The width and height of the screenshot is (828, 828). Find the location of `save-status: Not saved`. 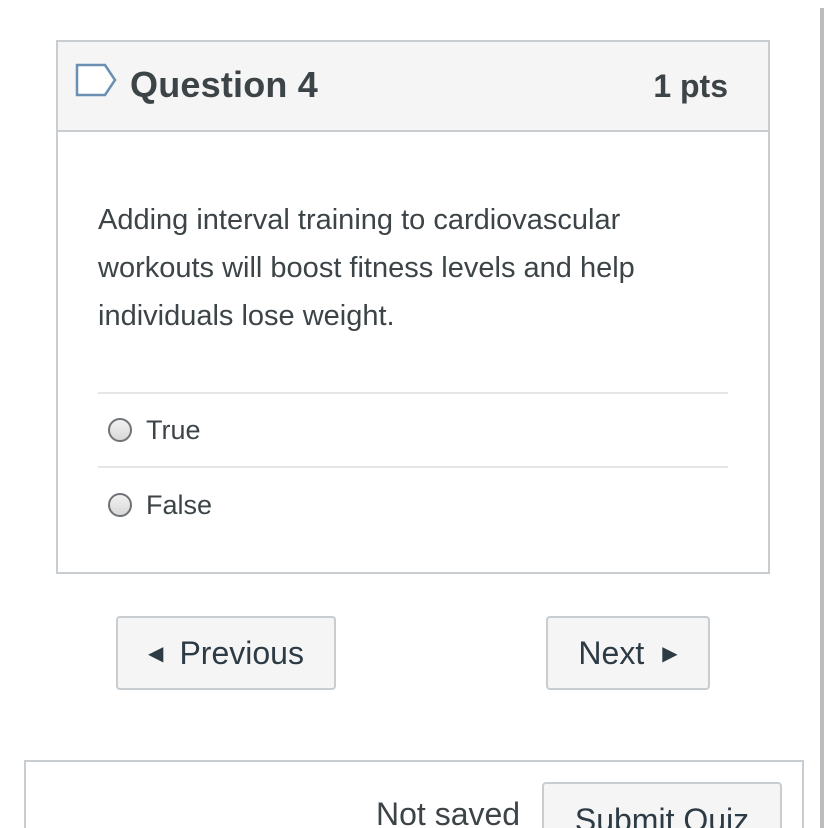

save-status: Not saved is located at coordinates (448, 812).